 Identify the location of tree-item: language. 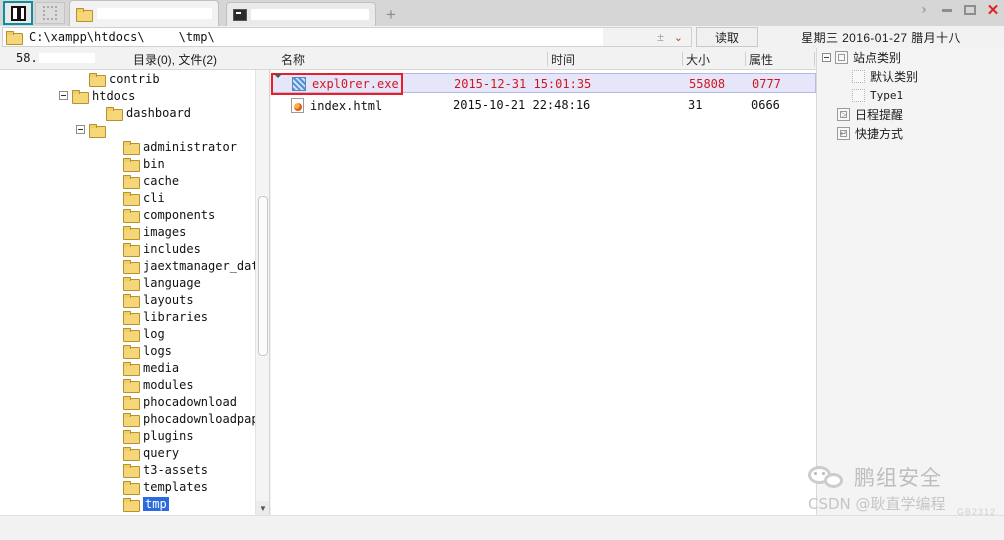
(134, 282).